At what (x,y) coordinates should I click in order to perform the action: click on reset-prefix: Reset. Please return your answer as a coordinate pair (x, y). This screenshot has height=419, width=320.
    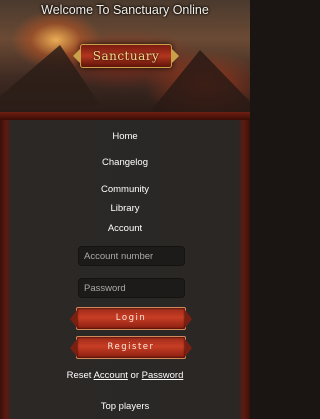
    Looking at the image, I should click on (79, 375).